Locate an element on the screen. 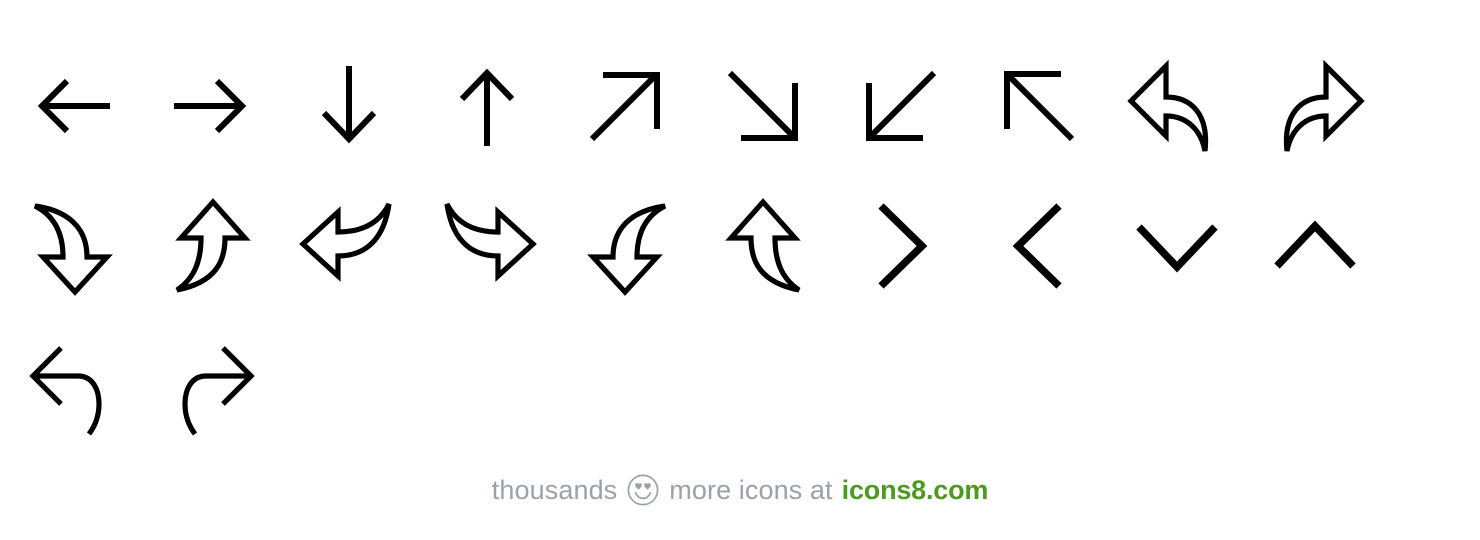 The image size is (1480, 540). smiley-heart-eyes-icon is located at coordinates (643, 490).